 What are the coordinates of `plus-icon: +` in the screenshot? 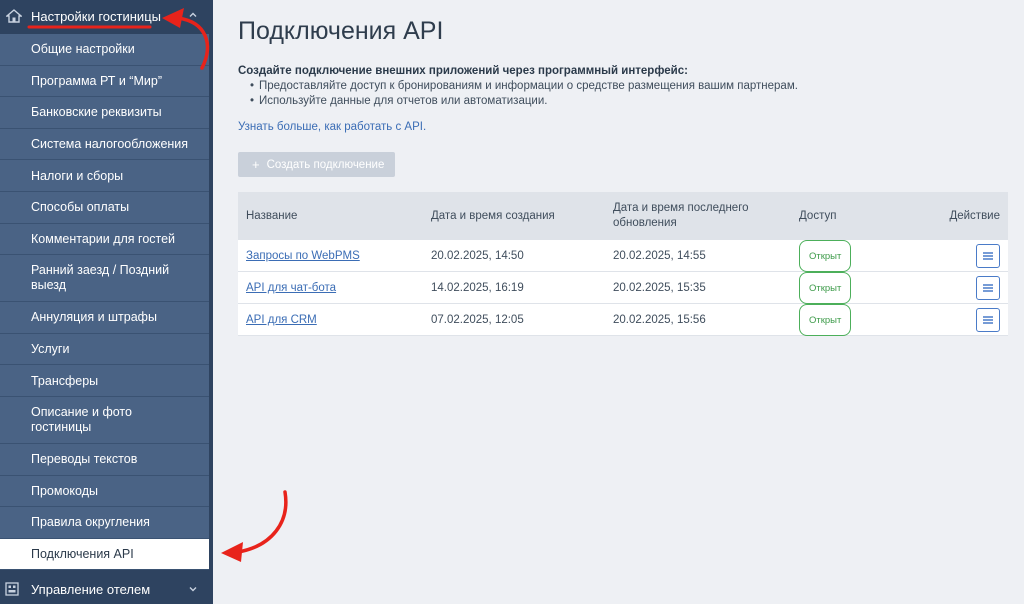 It's located at (256, 164).